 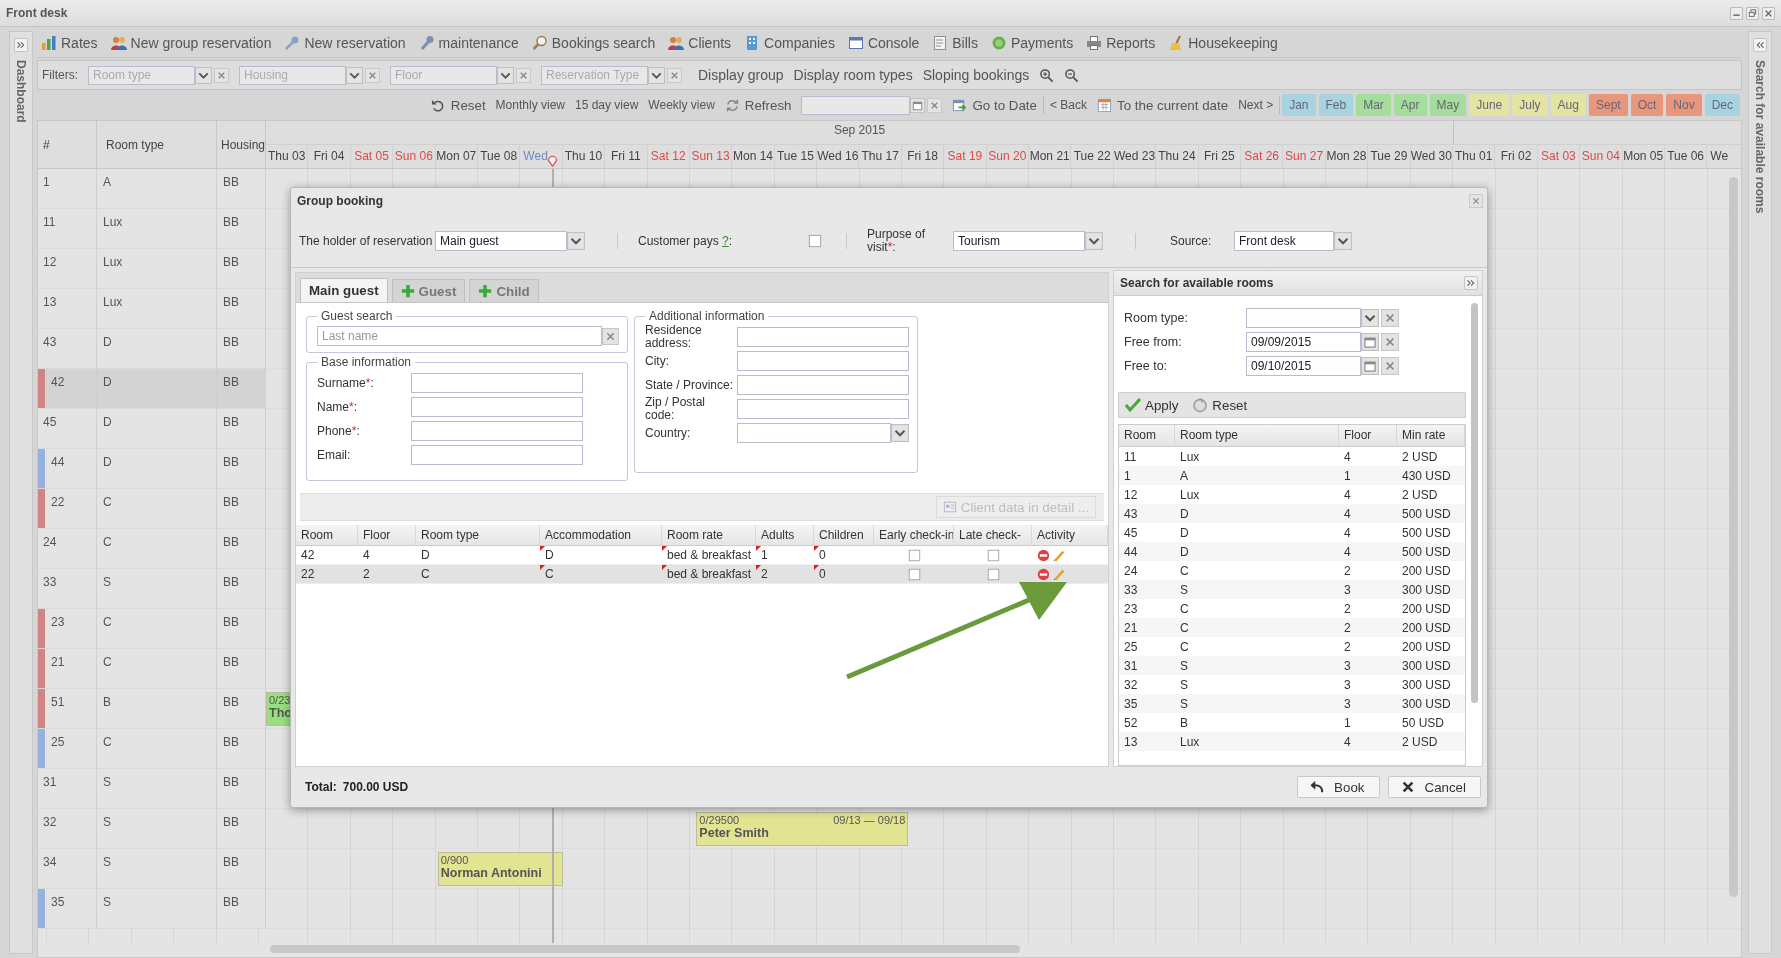 What do you see at coordinates (1336, 105) in the screenshot?
I see `month-button: Feb` at bounding box center [1336, 105].